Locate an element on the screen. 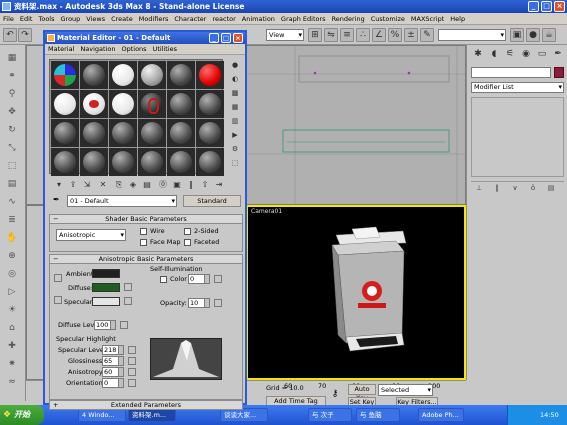 Image resolution: width=567 pixels, height=425 pixels. background-icon: ▩ is located at coordinates (235, 93).